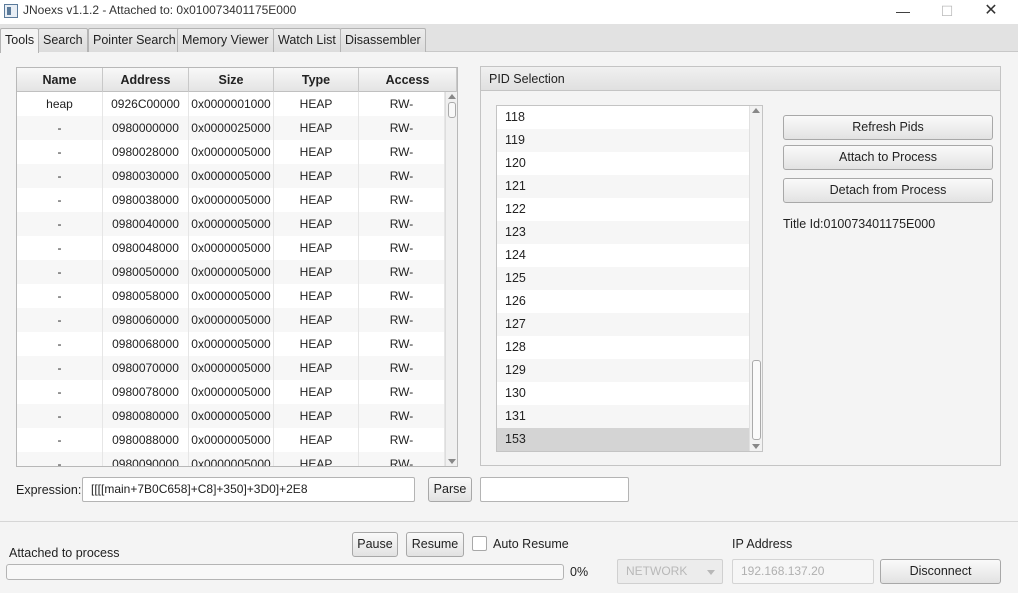  Describe the element at coordinates (940, 571) in the screenshot. I see `disconnect-button: Disconnect` at that location.